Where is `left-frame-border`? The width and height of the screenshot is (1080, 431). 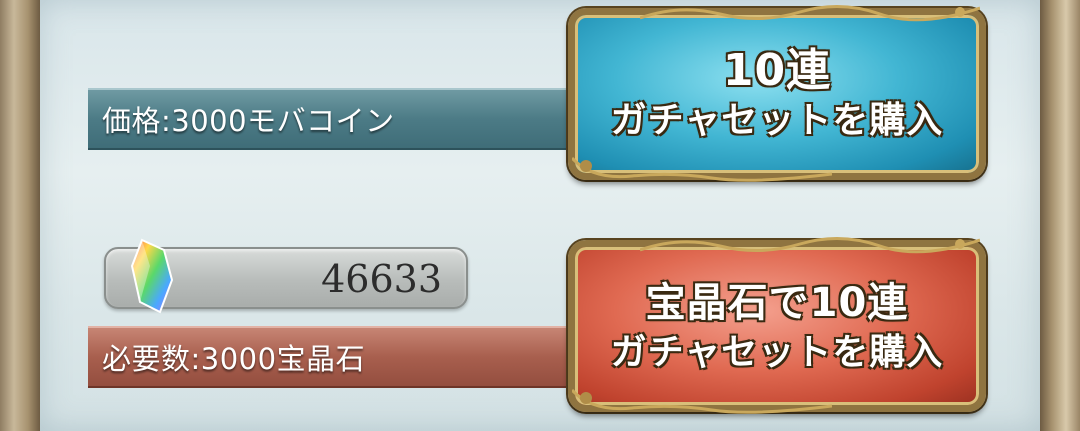 left-frame-border is located at coordinates (20, 215).